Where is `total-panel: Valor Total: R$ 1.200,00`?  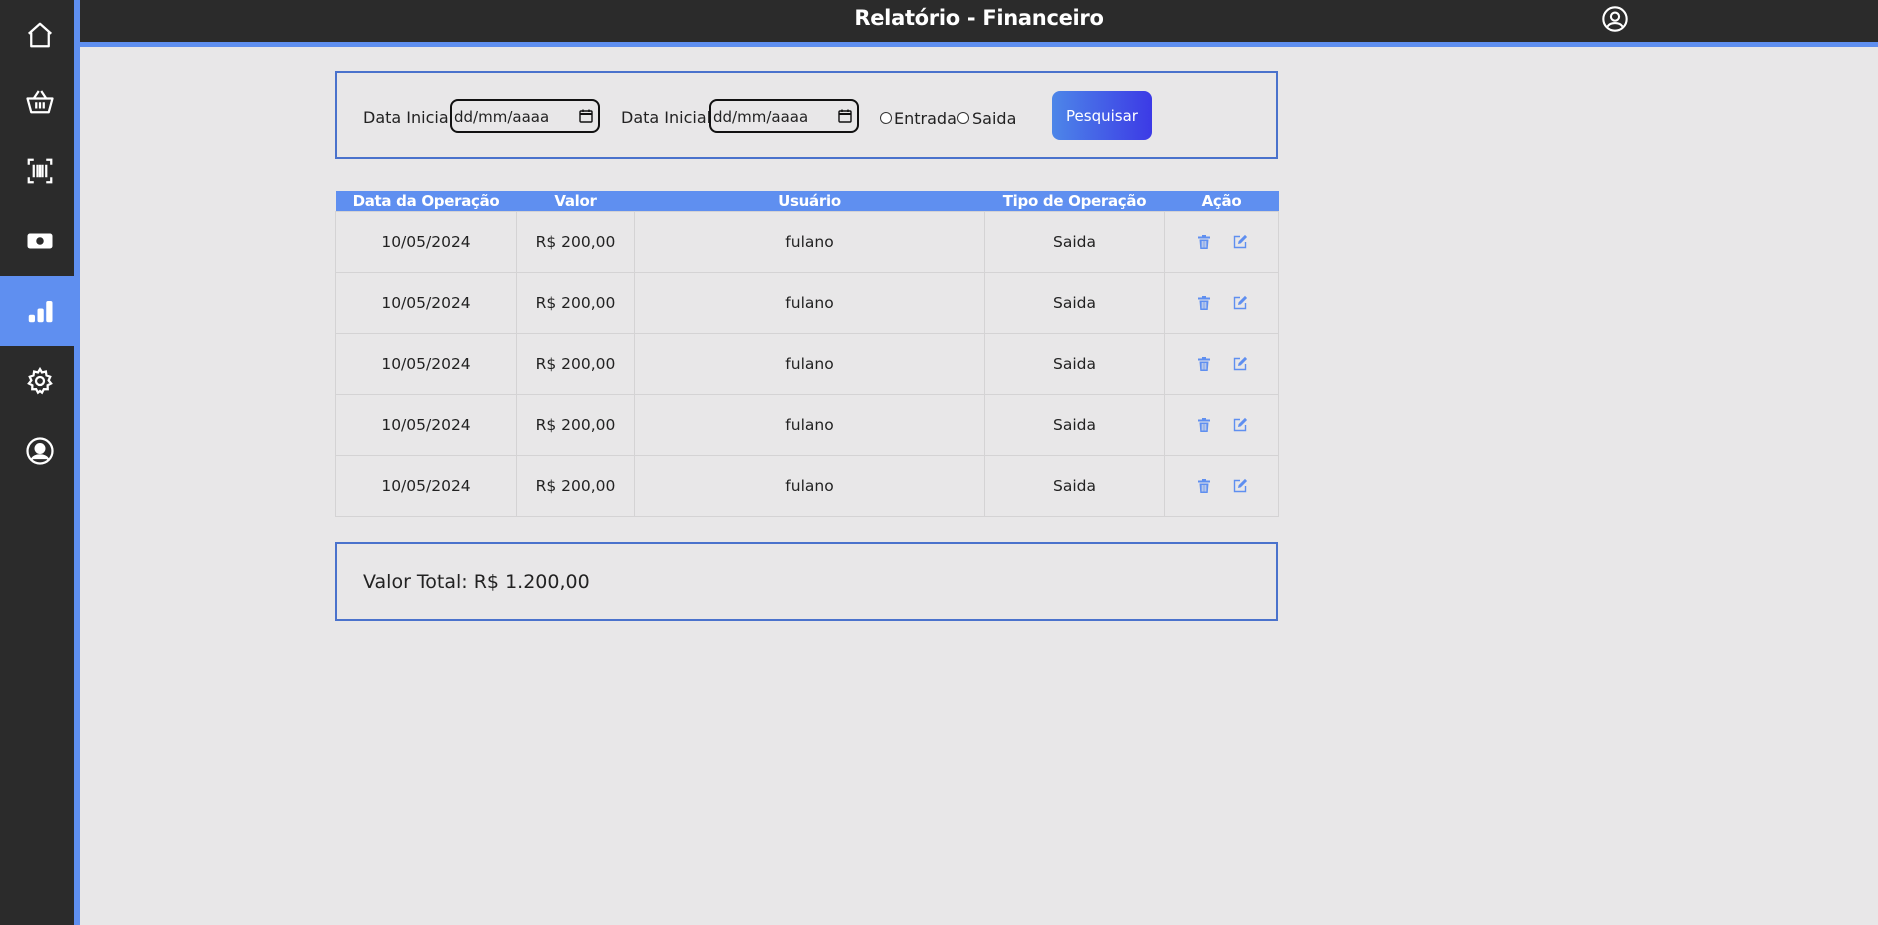 total-panel: Valor Total: R$ 1.200,00 is located at coordinates (806, 581).